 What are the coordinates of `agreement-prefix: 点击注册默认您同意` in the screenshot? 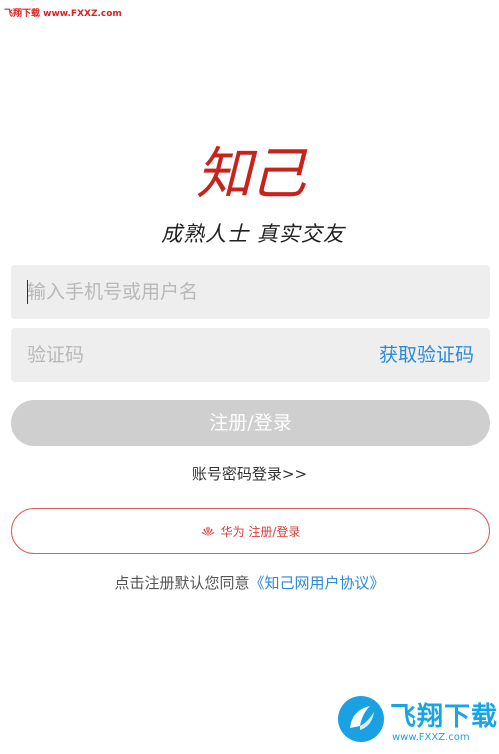 It's located at (182, 583).